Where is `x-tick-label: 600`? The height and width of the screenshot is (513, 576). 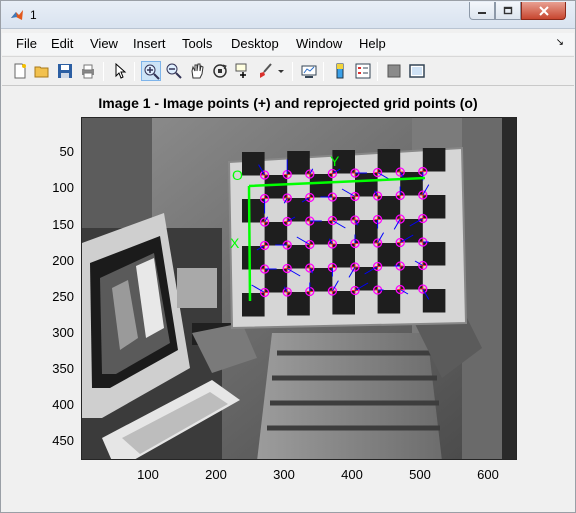 x-tick-label: 600 is located at coordinates (488, 474).